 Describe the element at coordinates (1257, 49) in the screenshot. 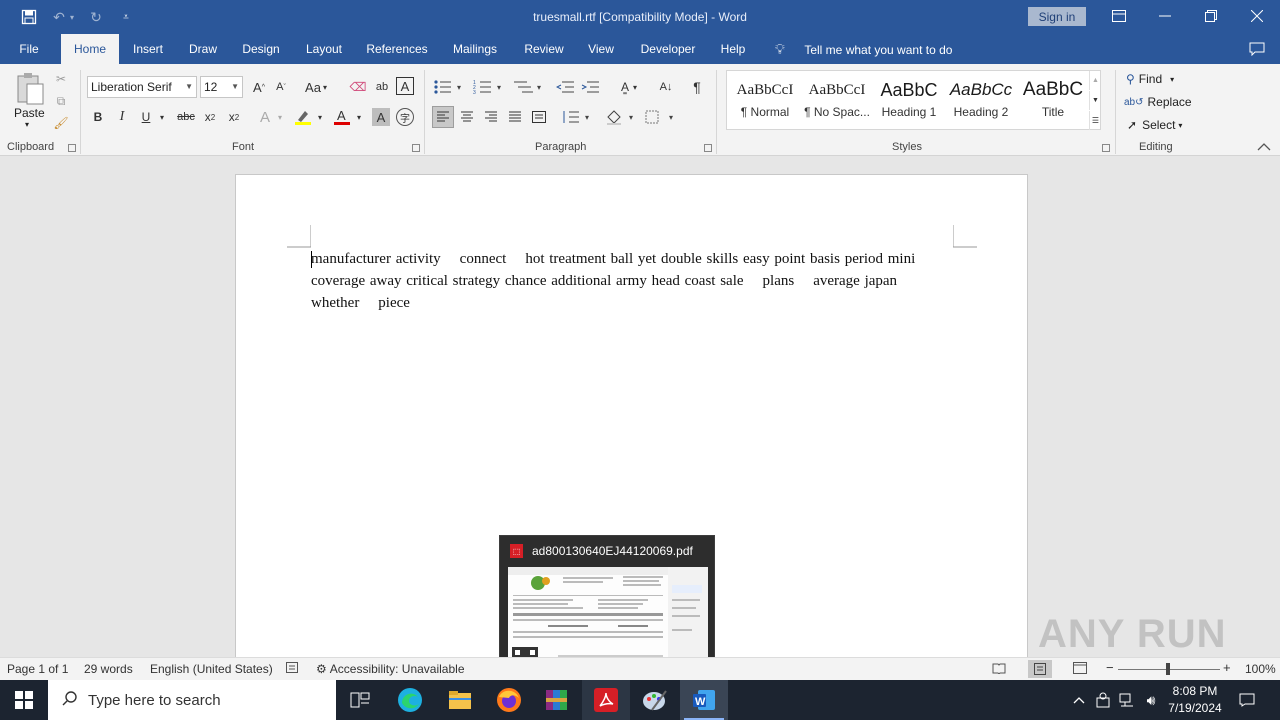

I see `comments-icon` at that location.